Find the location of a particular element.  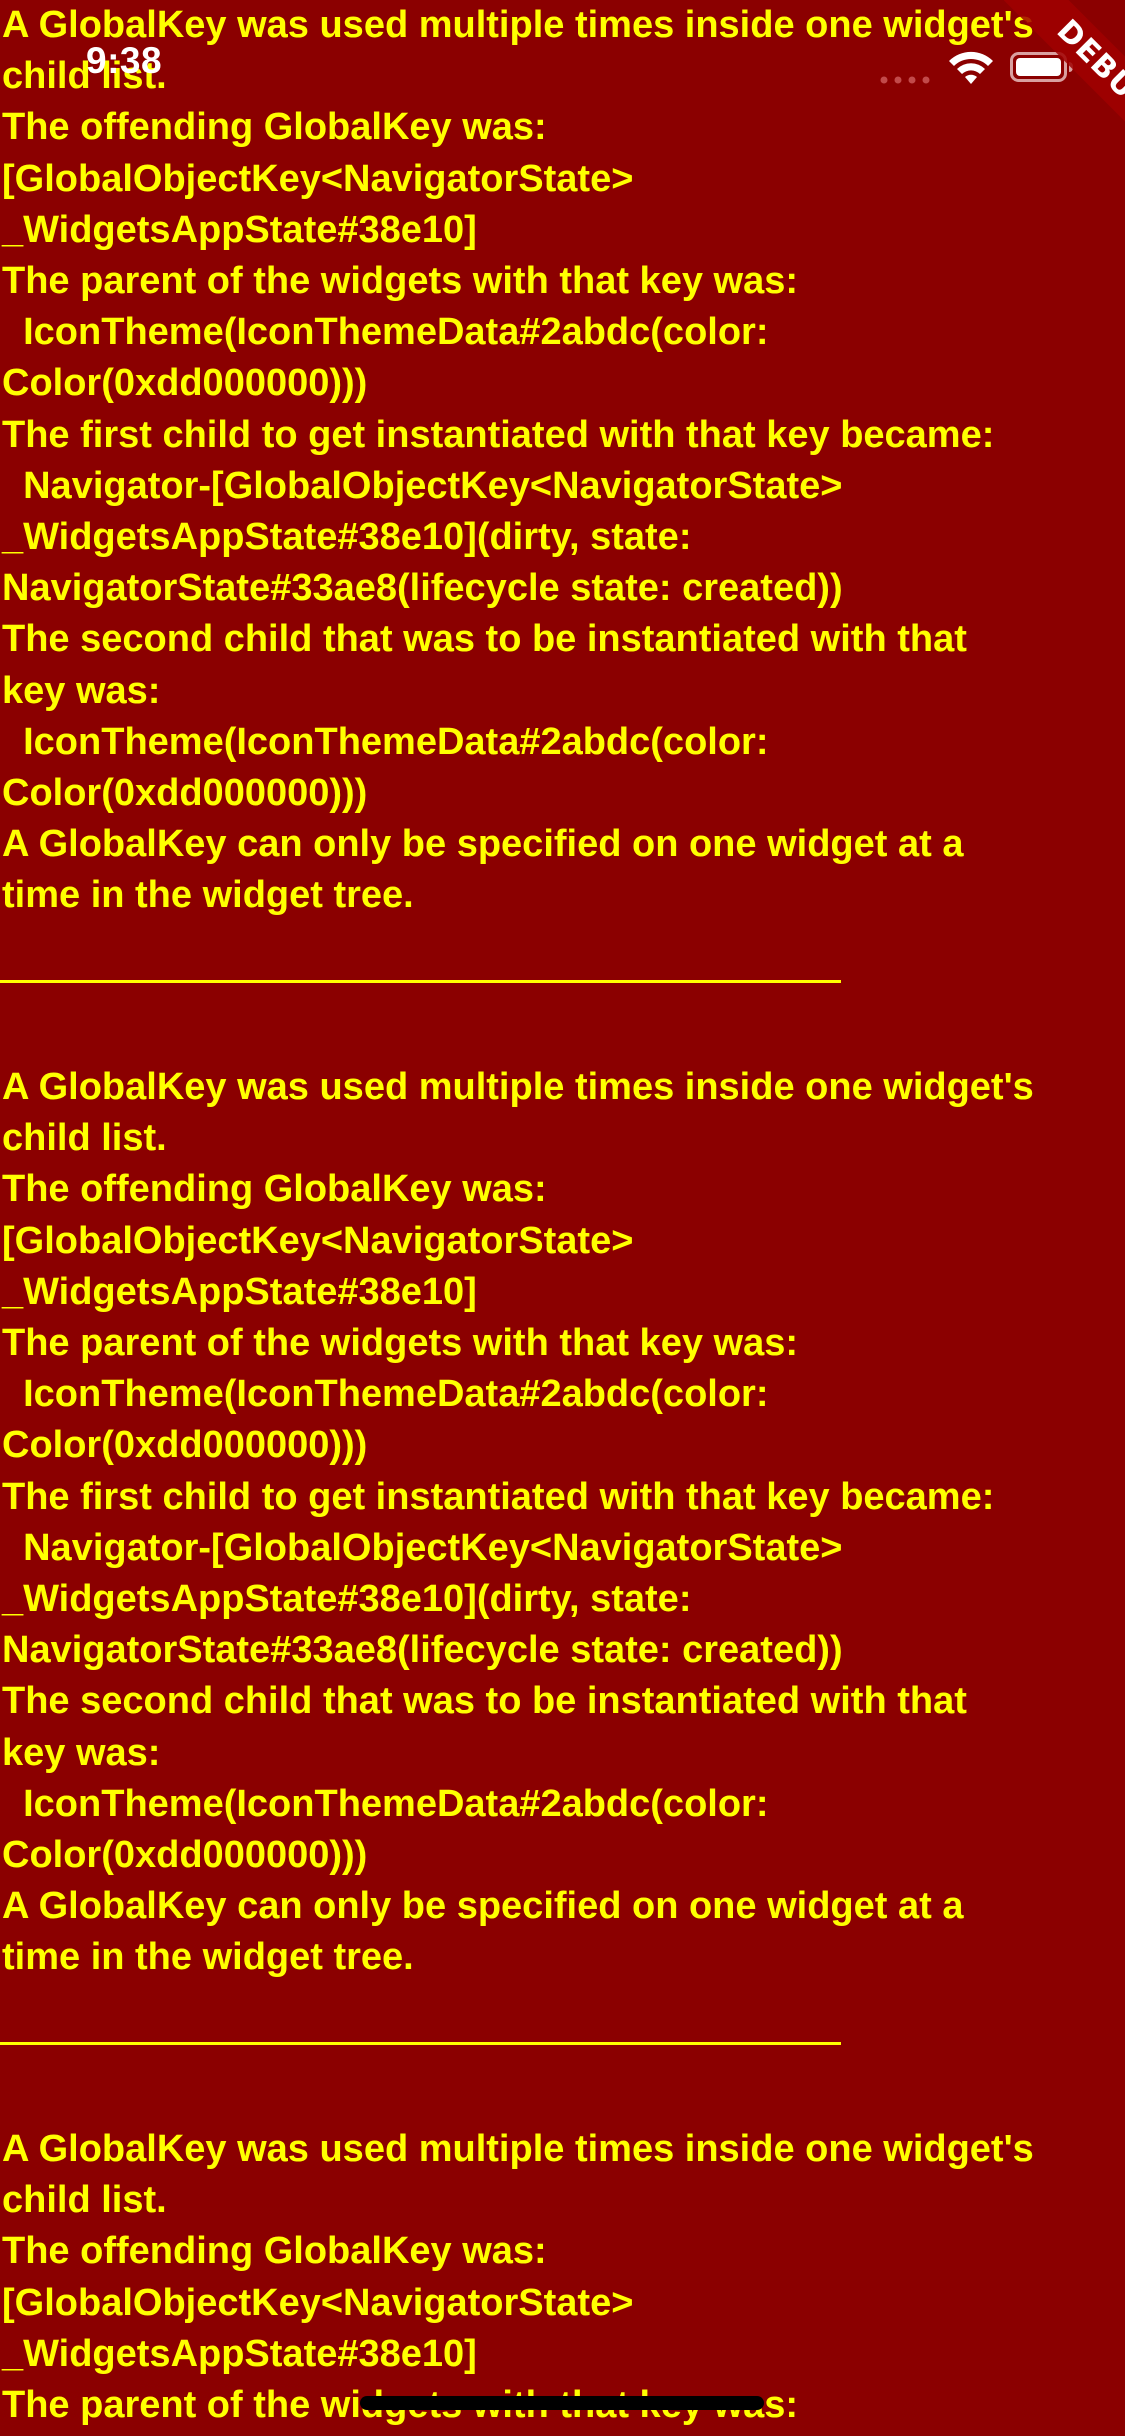

home-indicator is located at coordinates (562, 2403).